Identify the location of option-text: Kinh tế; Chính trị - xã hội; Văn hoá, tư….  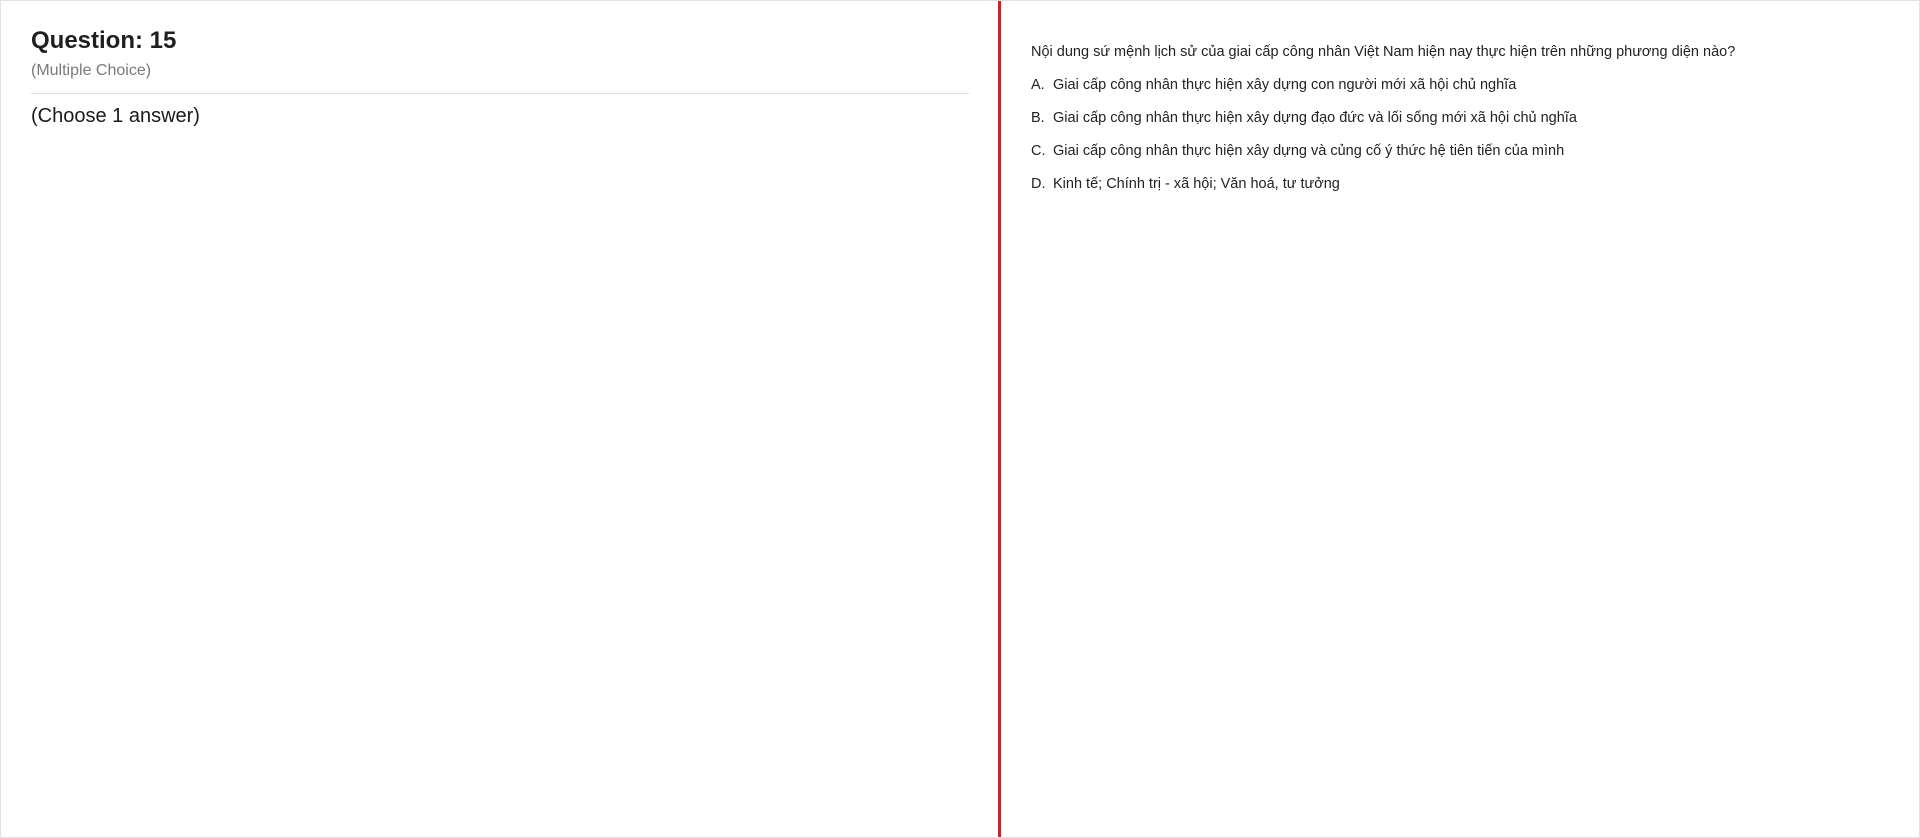
(1196, 184).